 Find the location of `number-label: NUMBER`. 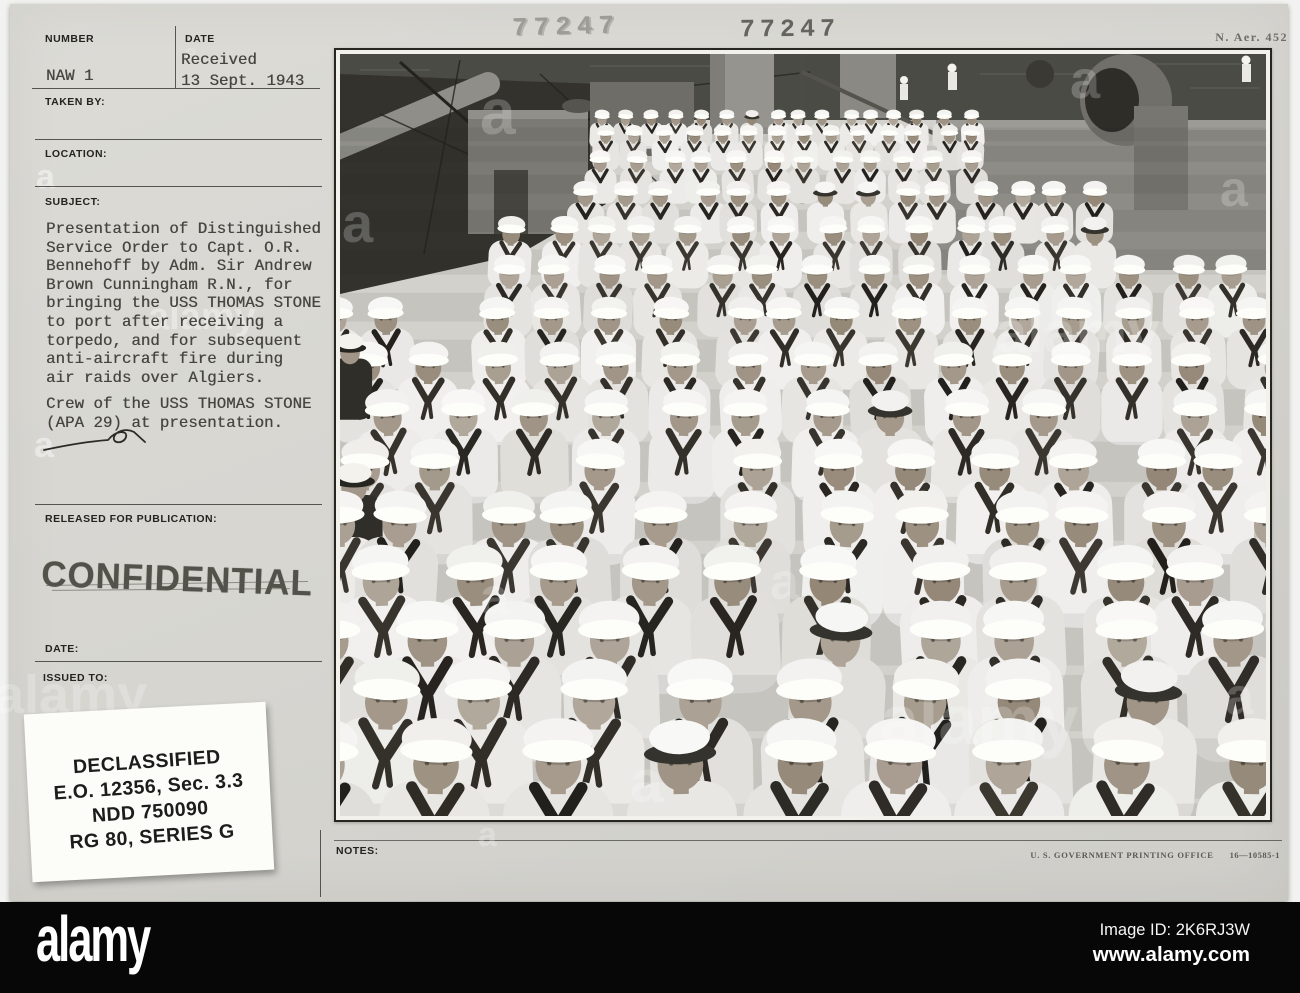

number-label: NUMBER is located at coordinates (70, 39).